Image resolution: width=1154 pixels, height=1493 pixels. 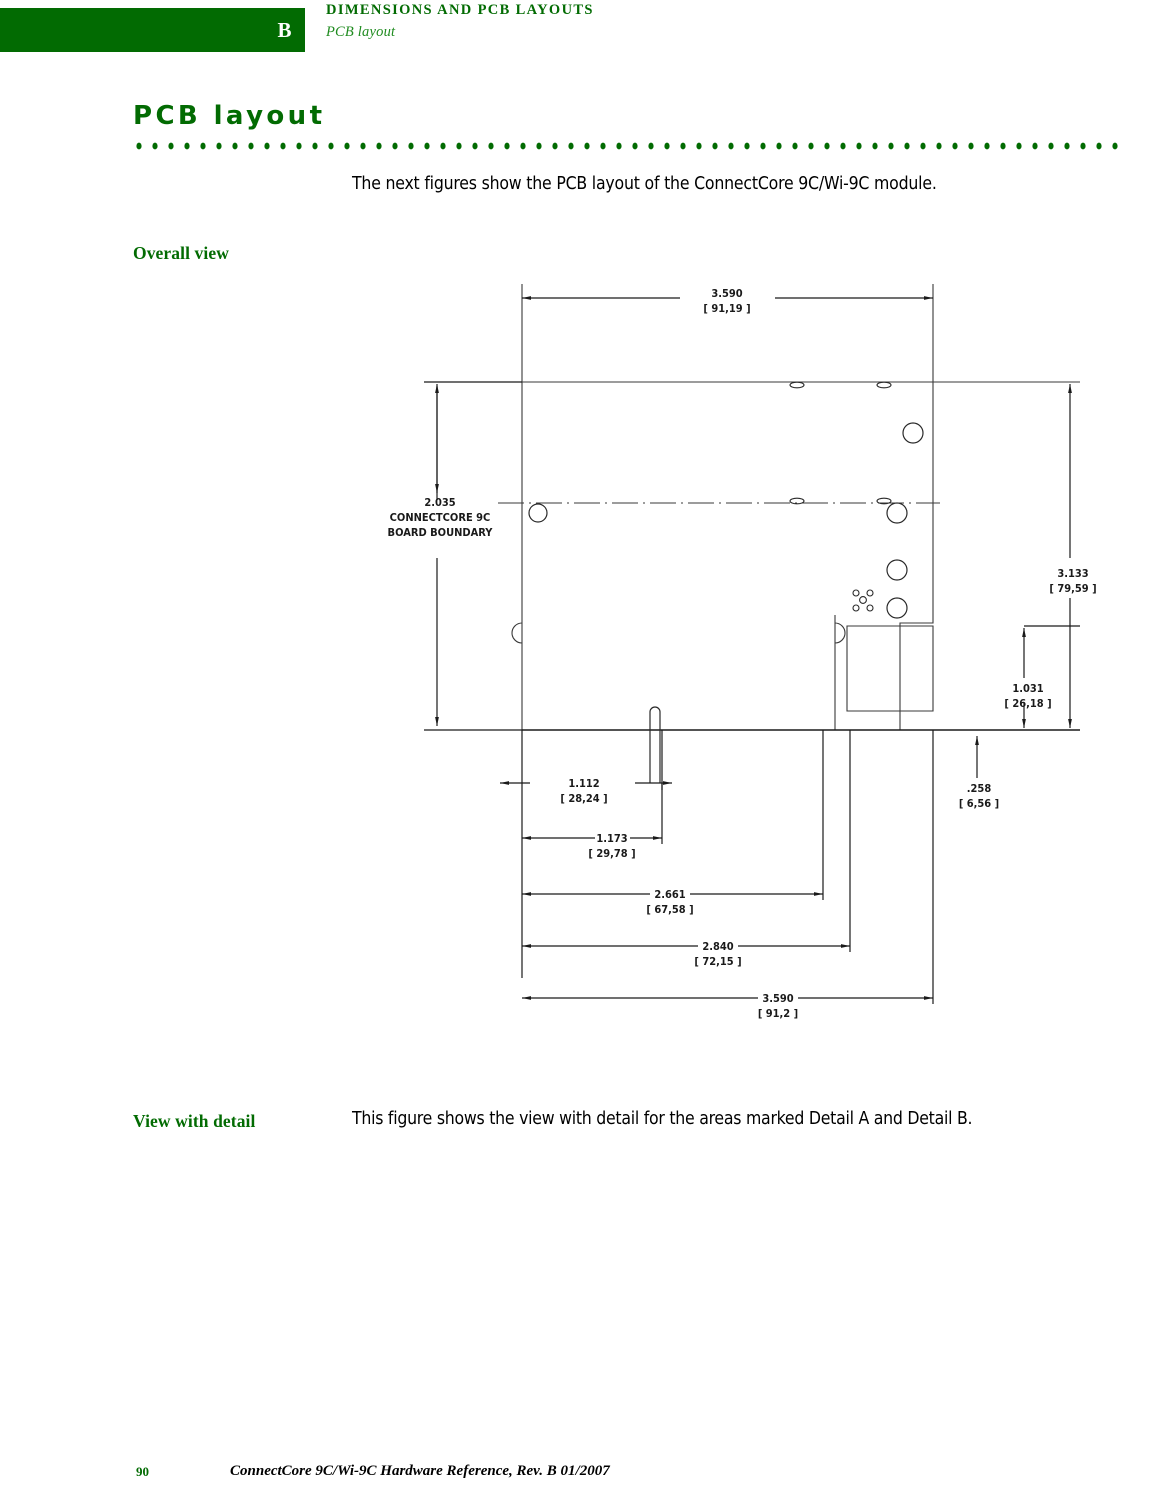 What do you see at coordinates (717, 961) in the screenshot?
I see `dim-bottom4-mm: [ 72,15 ]` at bounding box center [717, 961].